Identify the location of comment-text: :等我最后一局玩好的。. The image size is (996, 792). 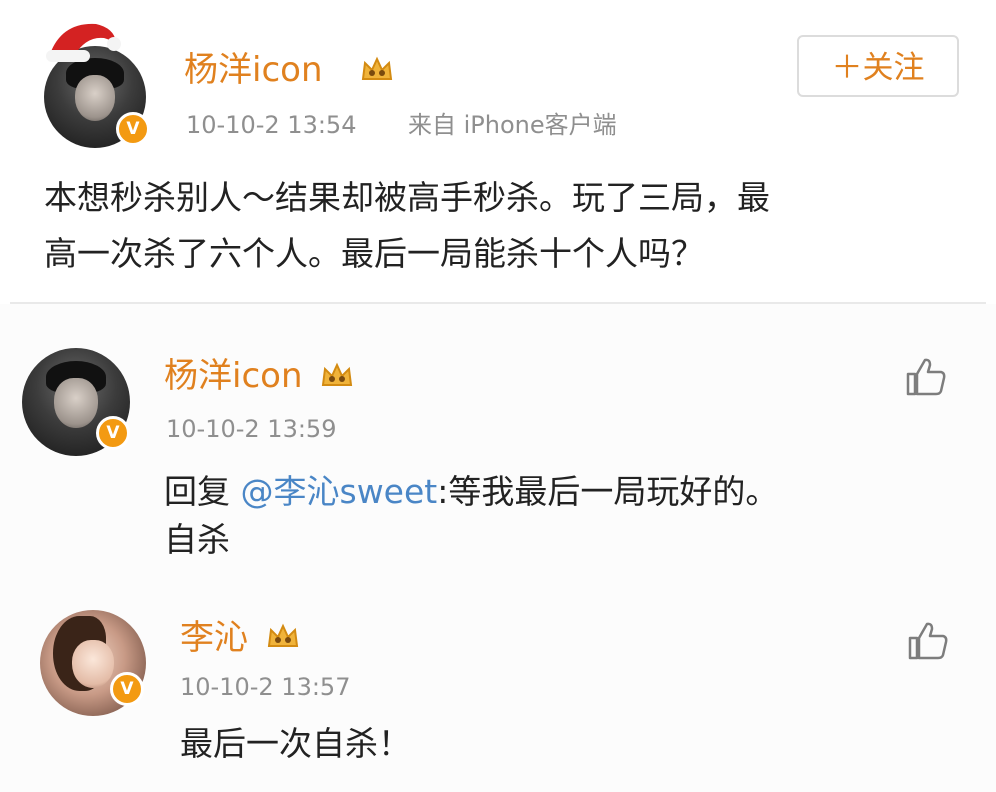
(608, 491).